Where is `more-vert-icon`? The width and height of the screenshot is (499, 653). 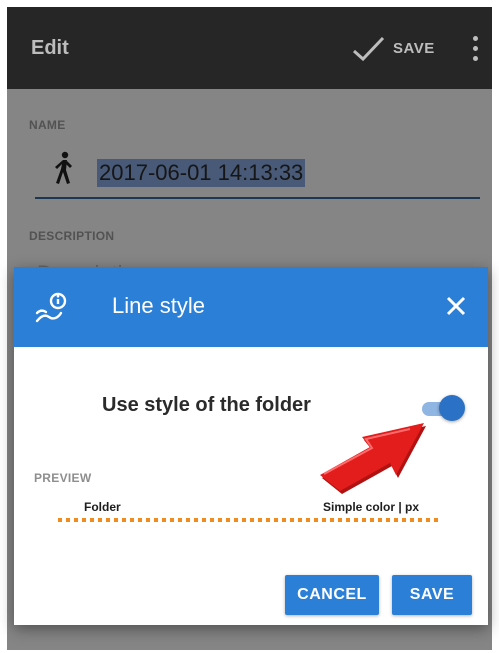 more-vert-icon is located at coordinates (475, 51).